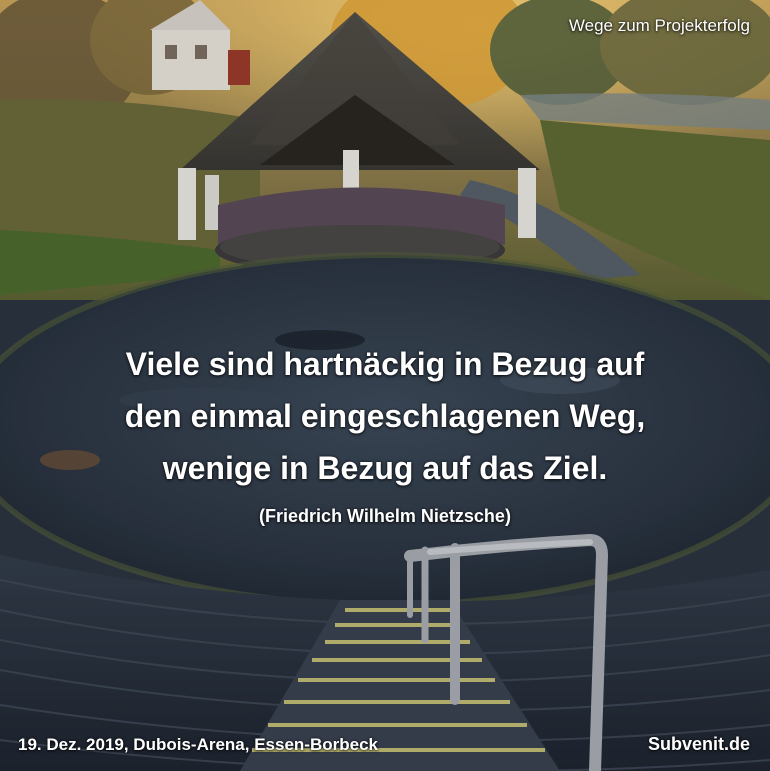  I want to click on quote-line: Viele sind hartnäckig in Bezug auf, so click(385, 364).